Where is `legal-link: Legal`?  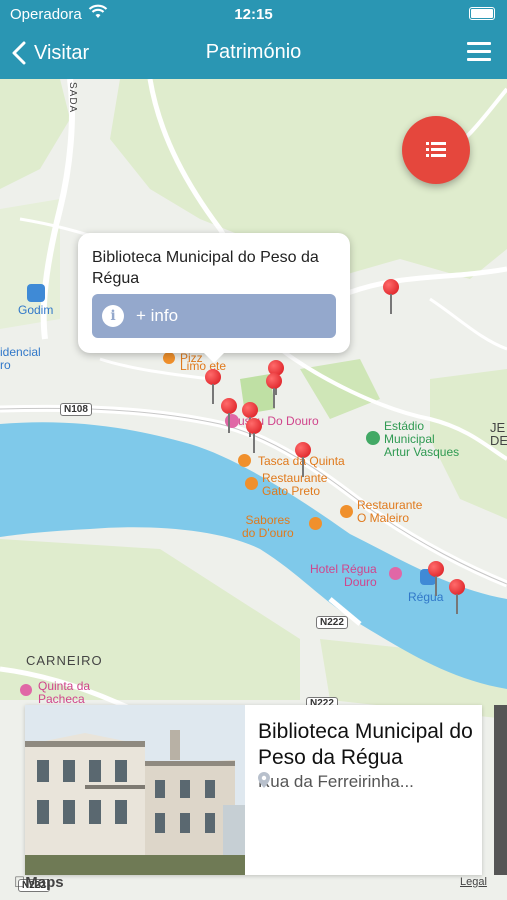
legal-link: Legal is located at coordinates (473, 882).